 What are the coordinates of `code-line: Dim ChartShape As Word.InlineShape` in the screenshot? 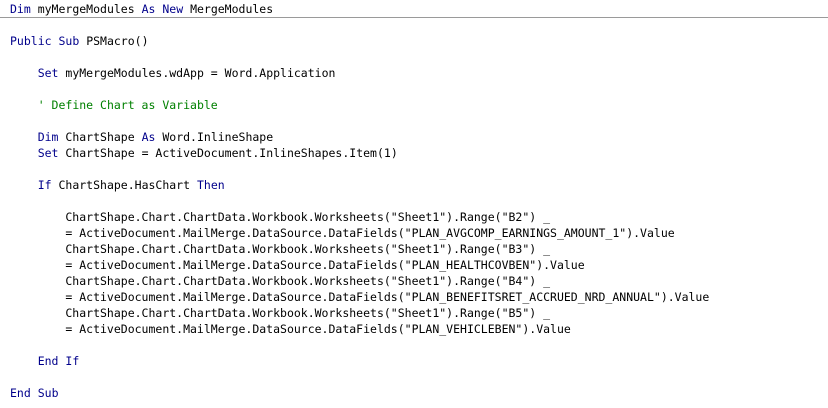 It's located at (141, 137).